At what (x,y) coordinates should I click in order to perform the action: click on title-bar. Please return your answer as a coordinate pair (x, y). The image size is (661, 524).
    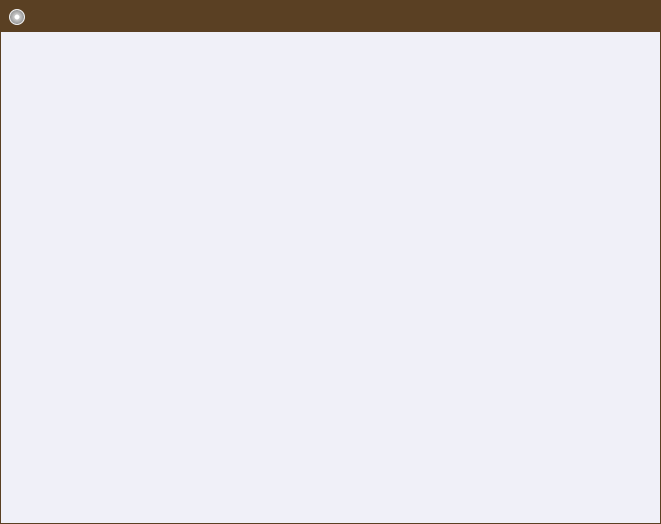
    Looking at the image, I should click on (331, 16).